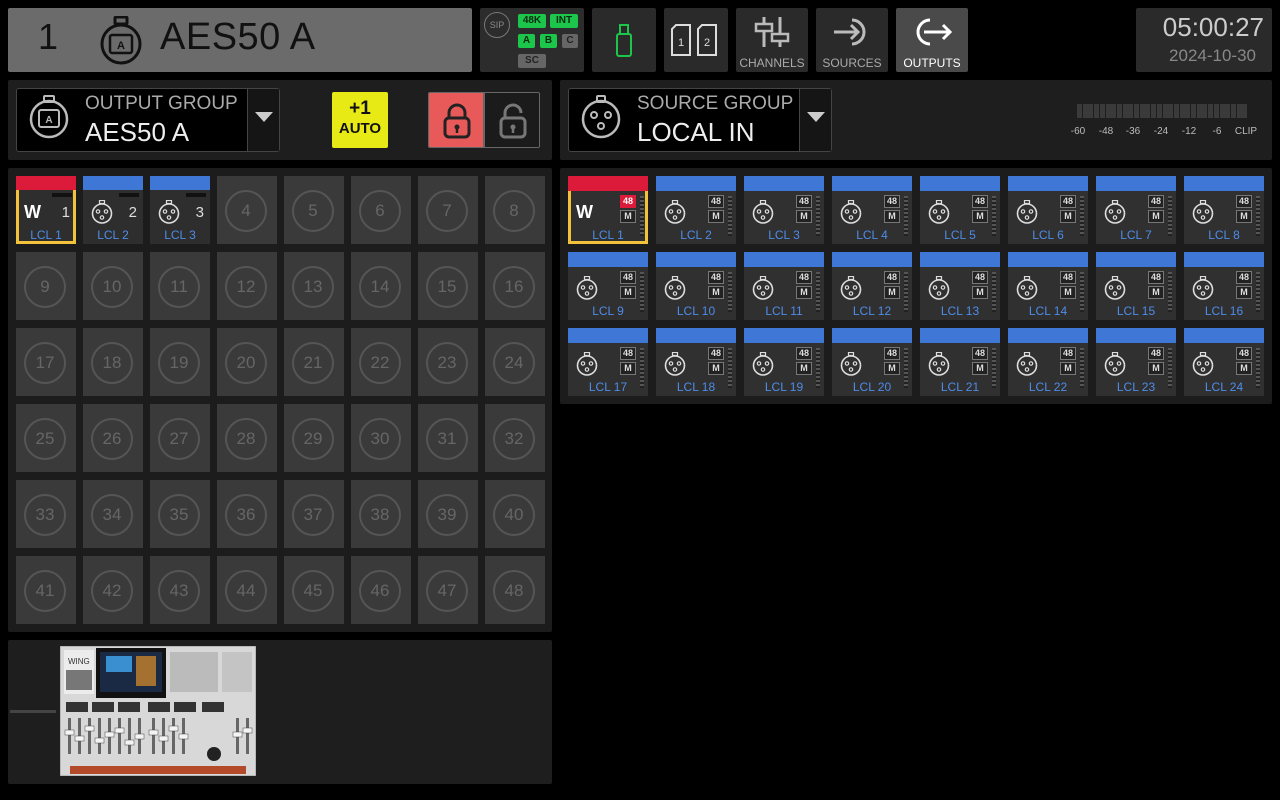 The width and height of the screenshot is (1280, 800). I want to click on output-slot: 8, so click(515, 210).